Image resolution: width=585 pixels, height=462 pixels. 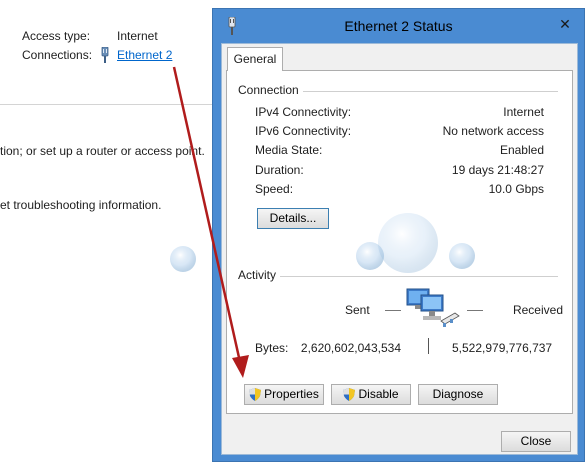 What do you see at coordinates (428, 346) in the screenshot?
I see `bytes-separator` at bounding box center [428, 346].